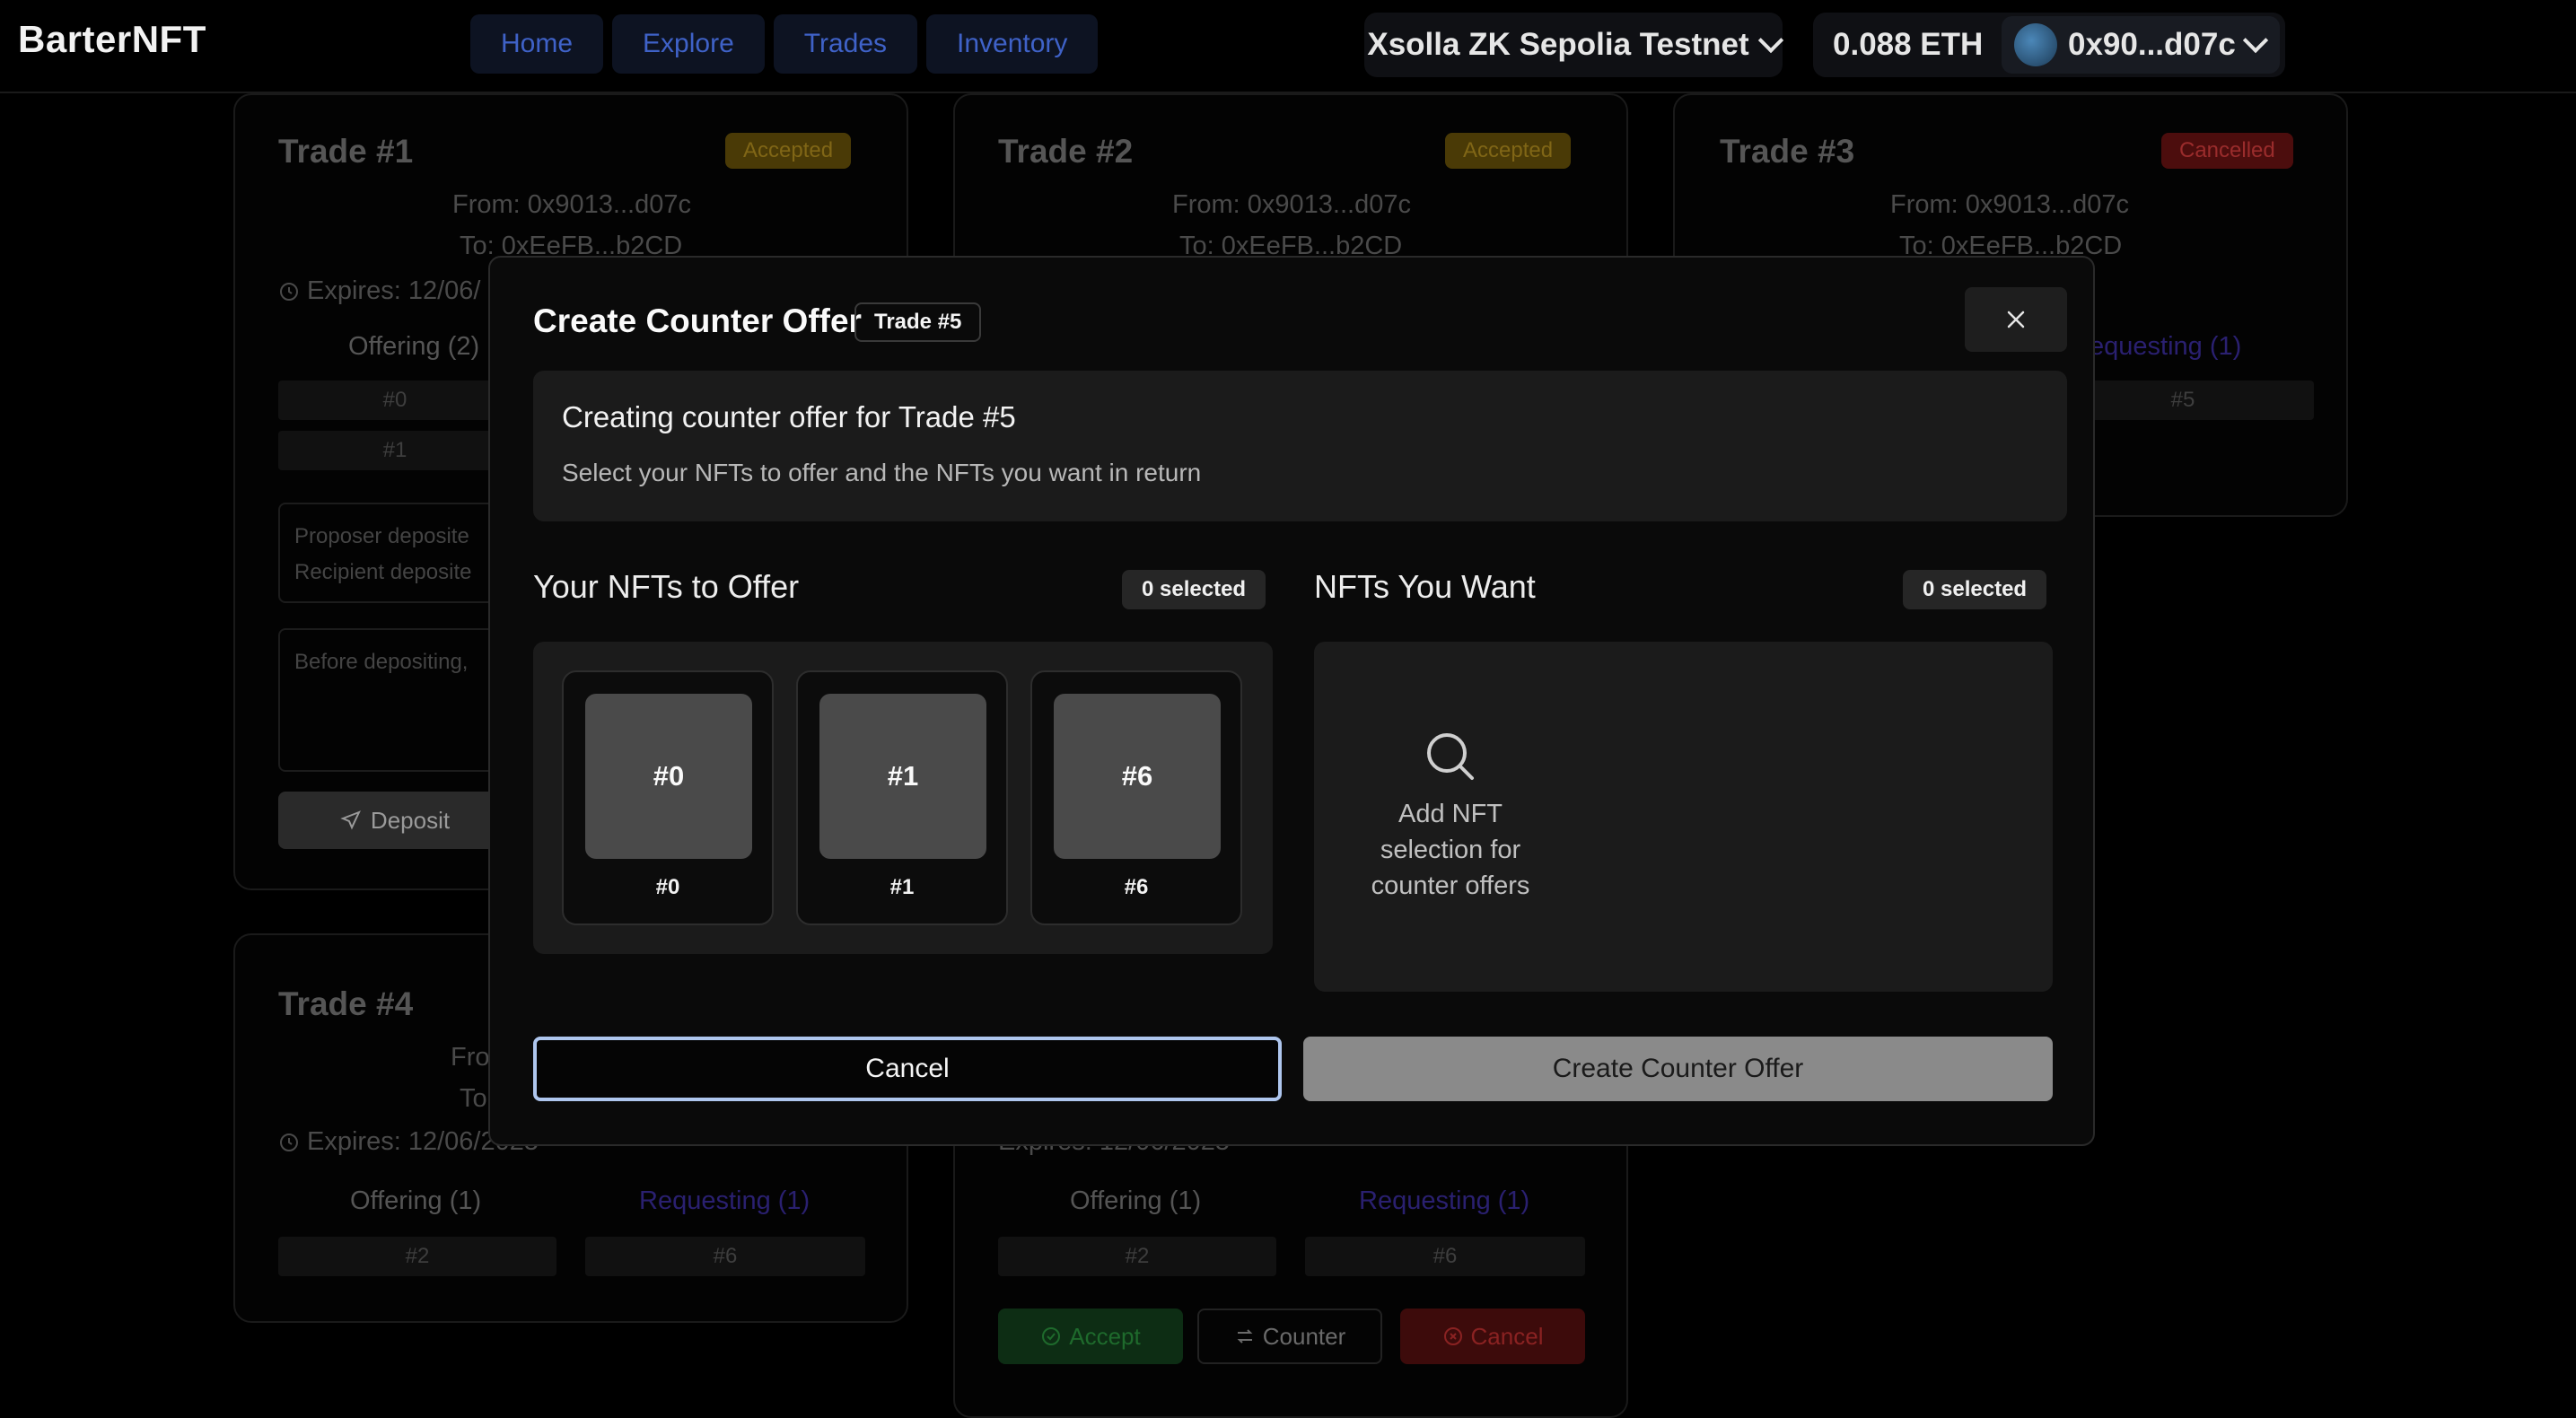 Image resolution: width=2576 pixels, height=1418 pixels. What do you see at coordinates (381, 536) in the screenshot?
I see `deposit-status-line: Proposer deposite` at bounding box center [381, 536].